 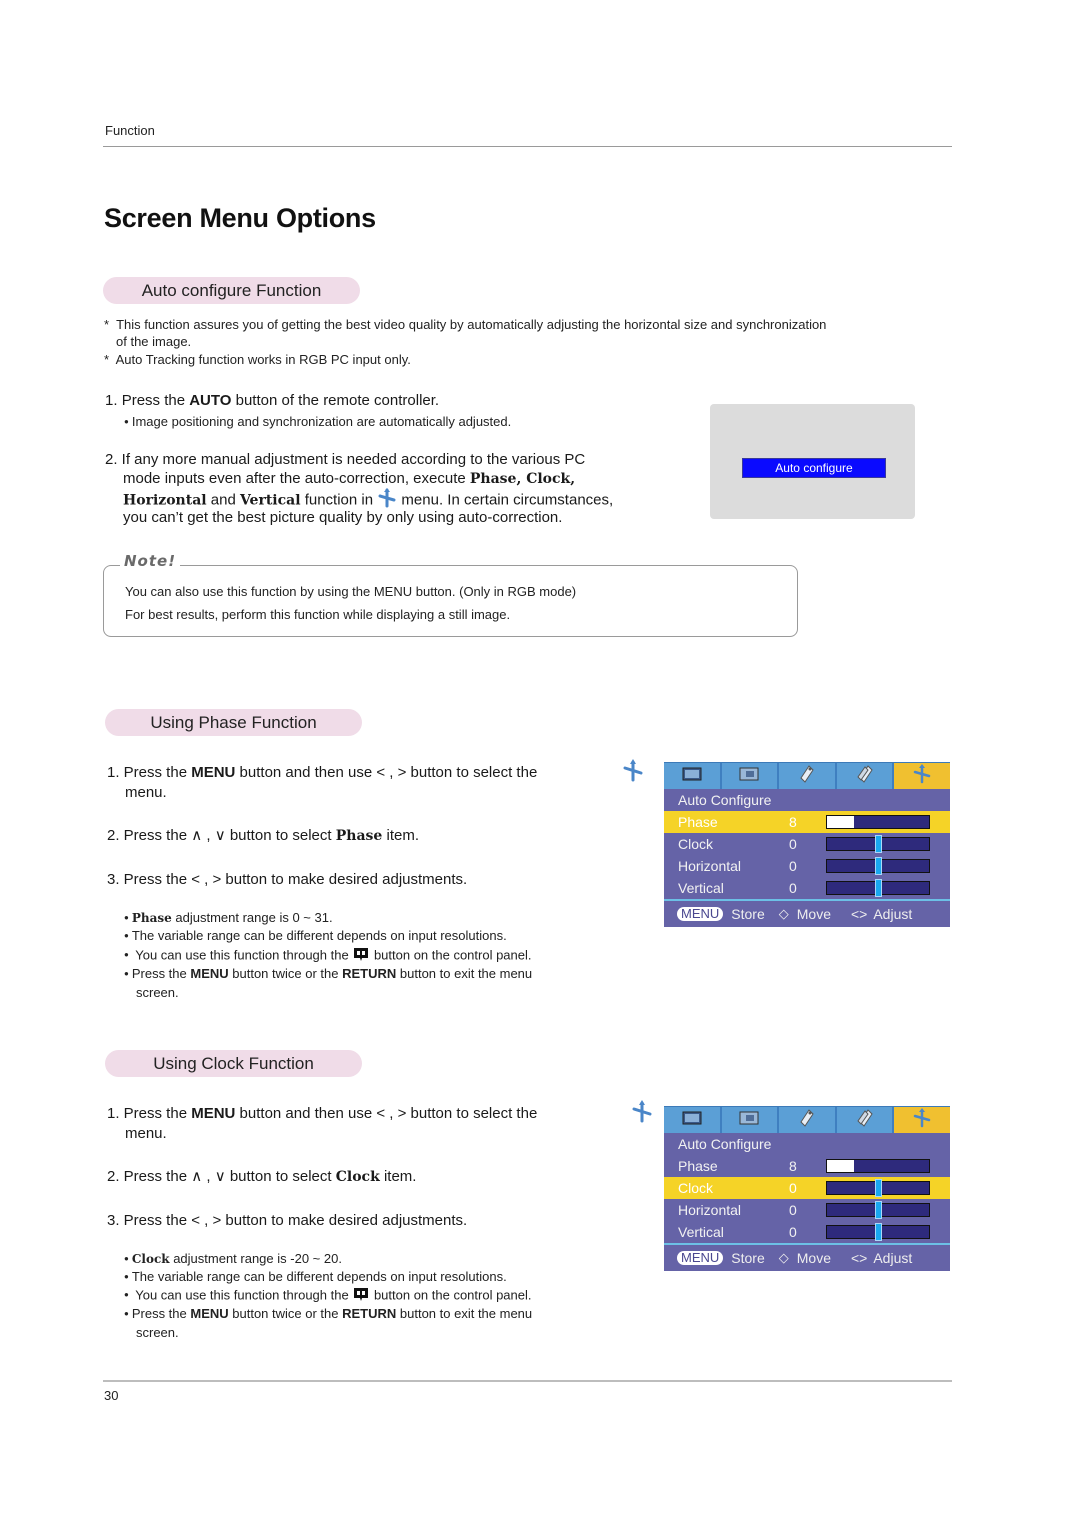 I want to click on control-panel-button-icon, so click(x=361, y=956).